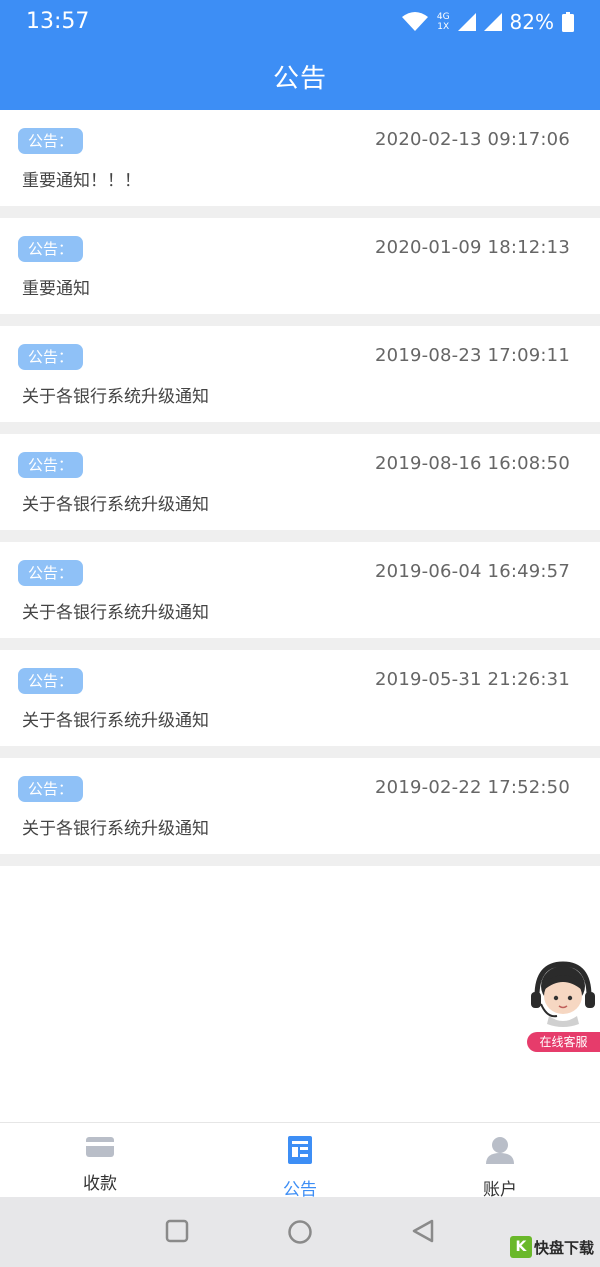  What do you see at coordinates (472, 463) in the screenshot?
I see `notice-date: 2019-08-16 16:08:50` at bounding box center [472, 463].